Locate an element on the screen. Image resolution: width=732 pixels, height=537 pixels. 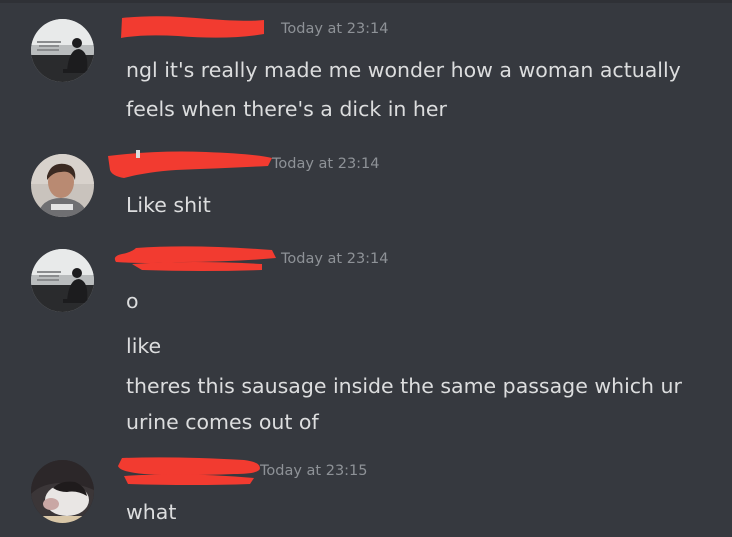
message-text: feels when there's a dick in her is located at coordinates (286, 109).